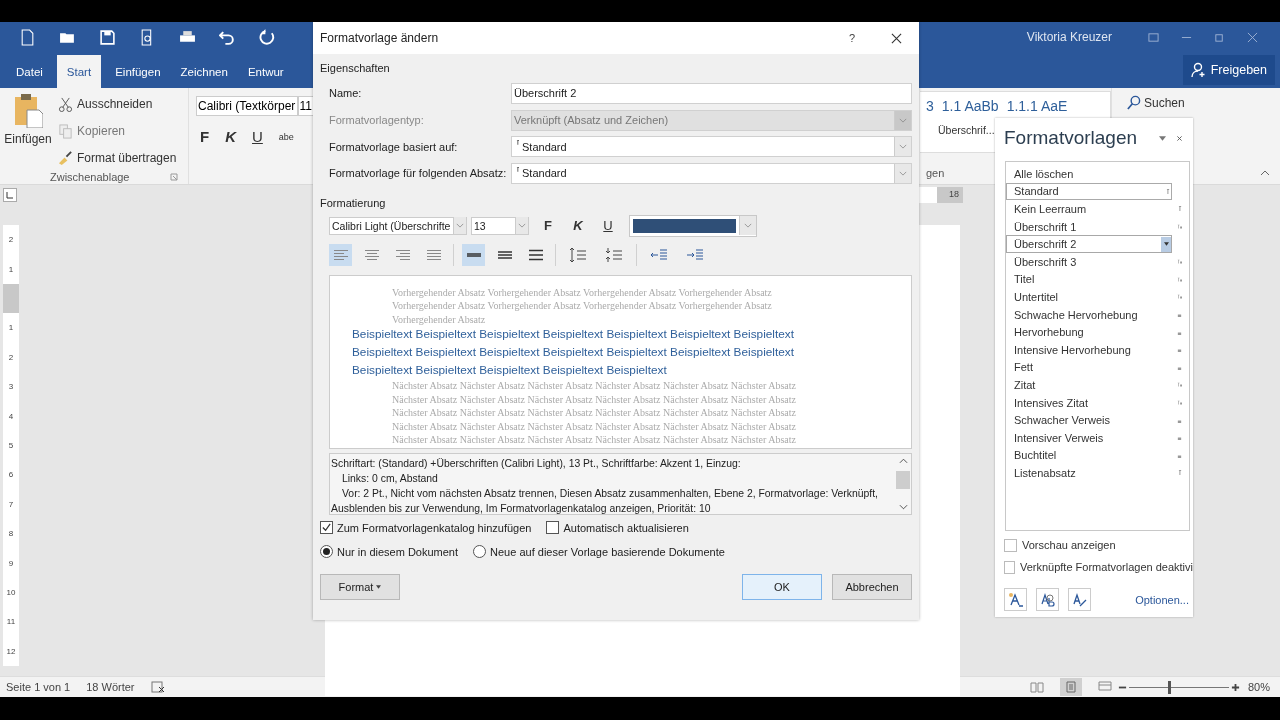 Image resolution: width=1280 pixels, height=720 pixels. I want to click on ruler-number: 9, so click(11, 563).